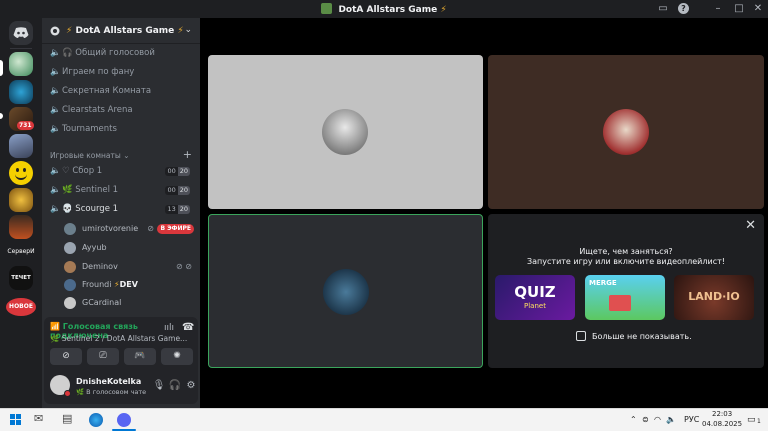 The image size is (768, 431). I want to click on wifi-icon: ◠, so click(657, 419).